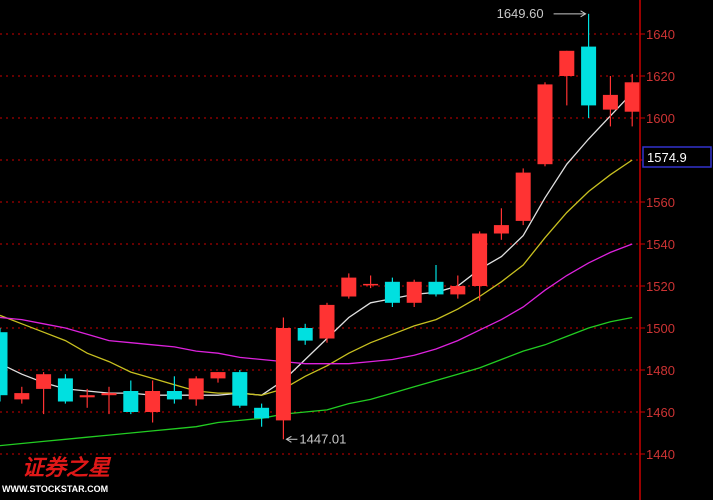 The width and height of the screenshot is (713, 500). I want to click on watermark-chinese: 证券之星, so click(67, 468).